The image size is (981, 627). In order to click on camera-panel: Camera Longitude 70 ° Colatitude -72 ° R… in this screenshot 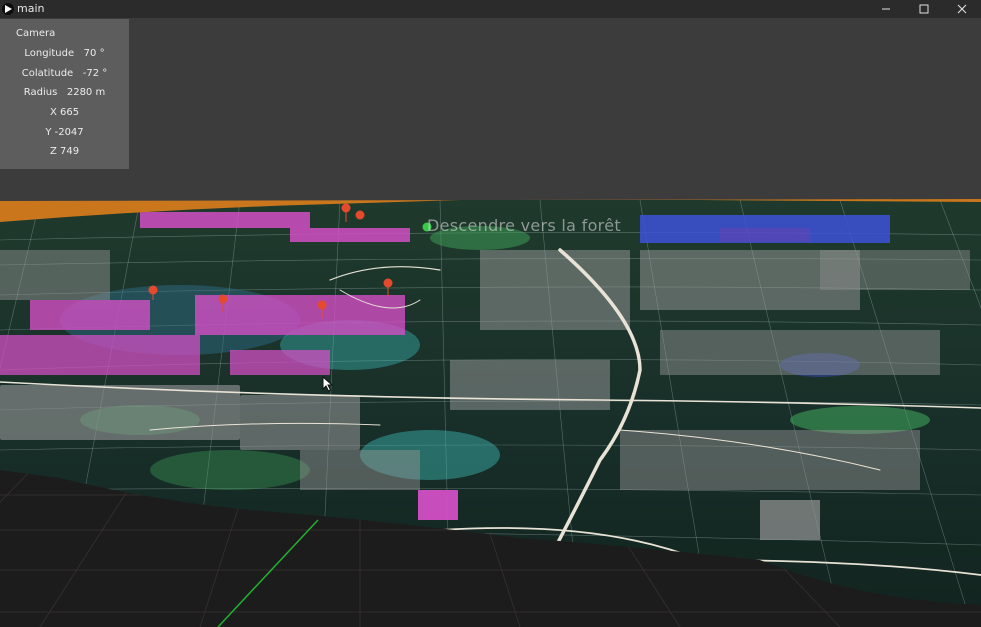, I will do `click(64, 94)`.